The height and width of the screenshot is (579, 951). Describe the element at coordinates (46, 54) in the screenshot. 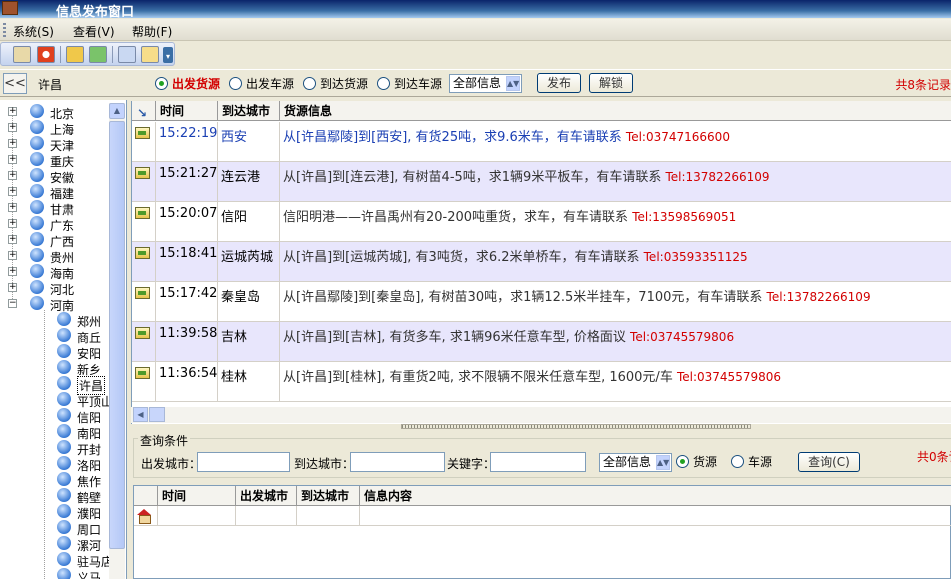

I see `stop-icon` at that location.